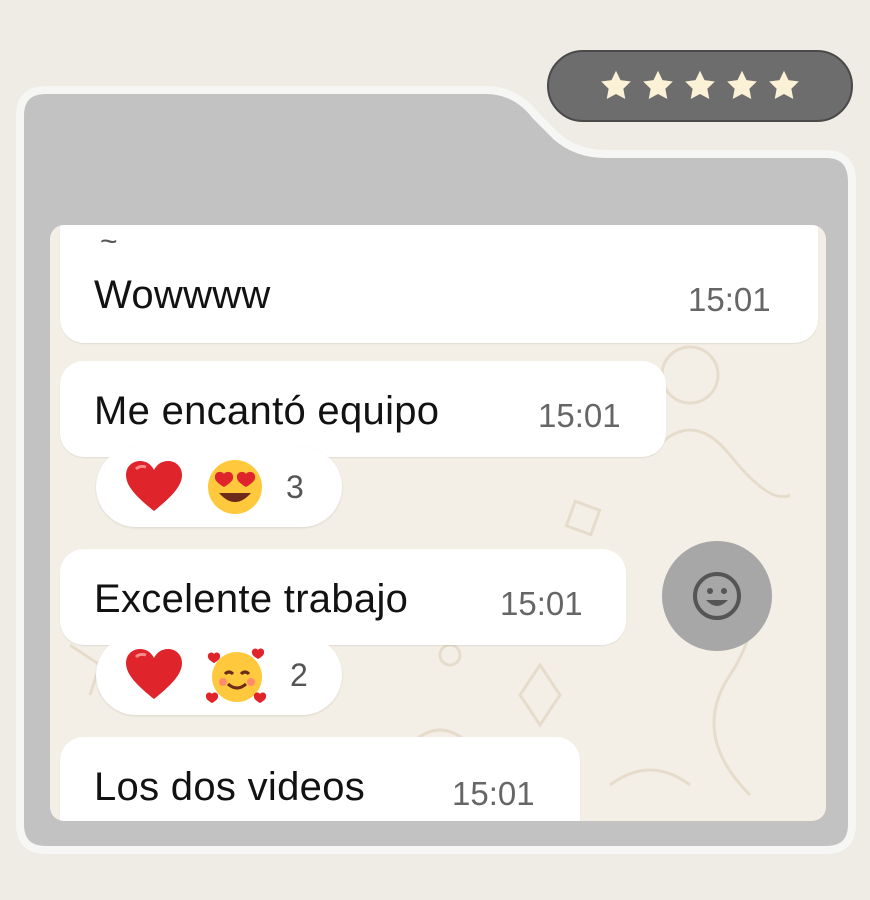 The height and width of the screenshot is (900, 870). I want to click on message-bubble: Me encantó equipo 15:01, so click(363, 409).